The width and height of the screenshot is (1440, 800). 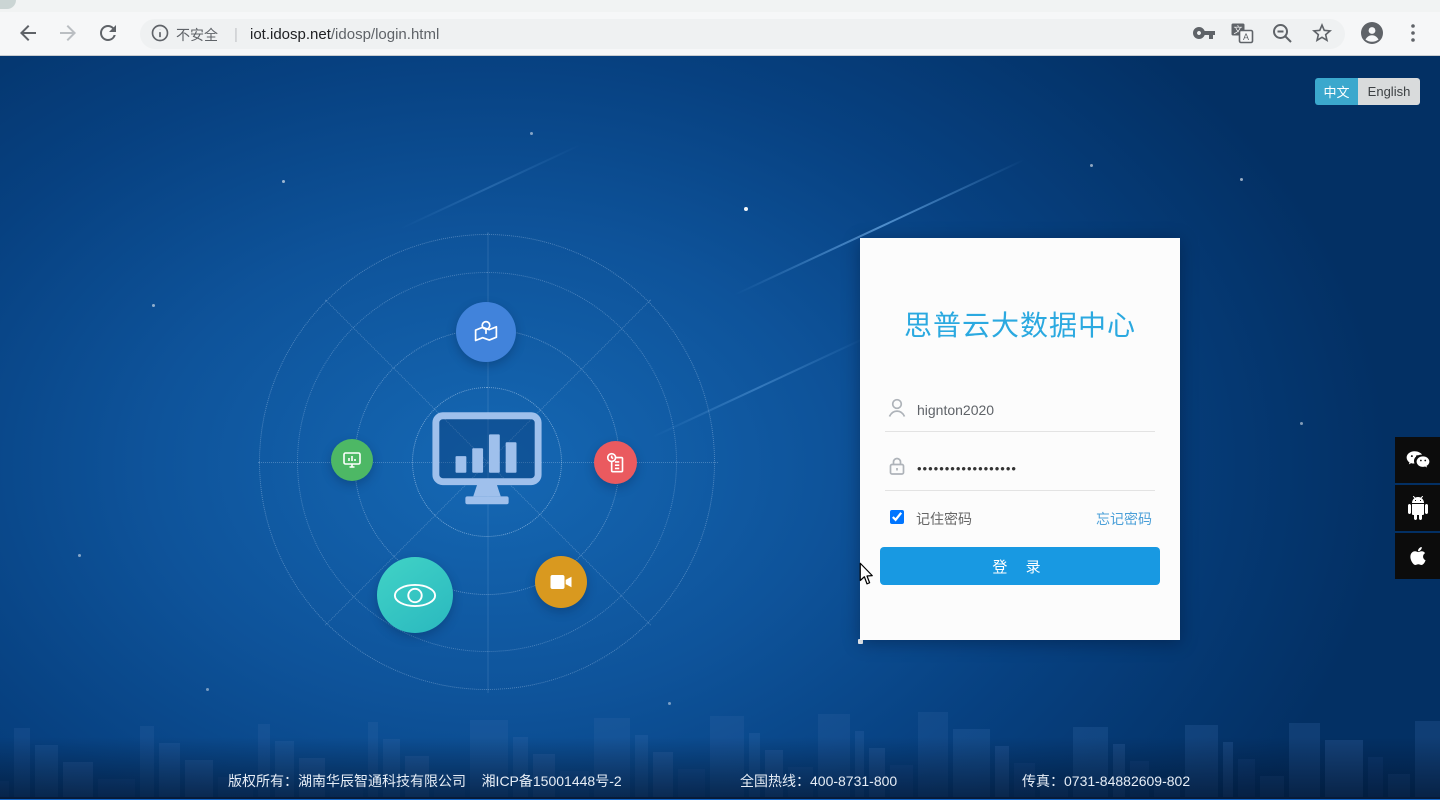 What do you see at coordinates (944, 519) in the screenshot?
I see `remember-label: 记住密码` at bounding box center [944, 519].